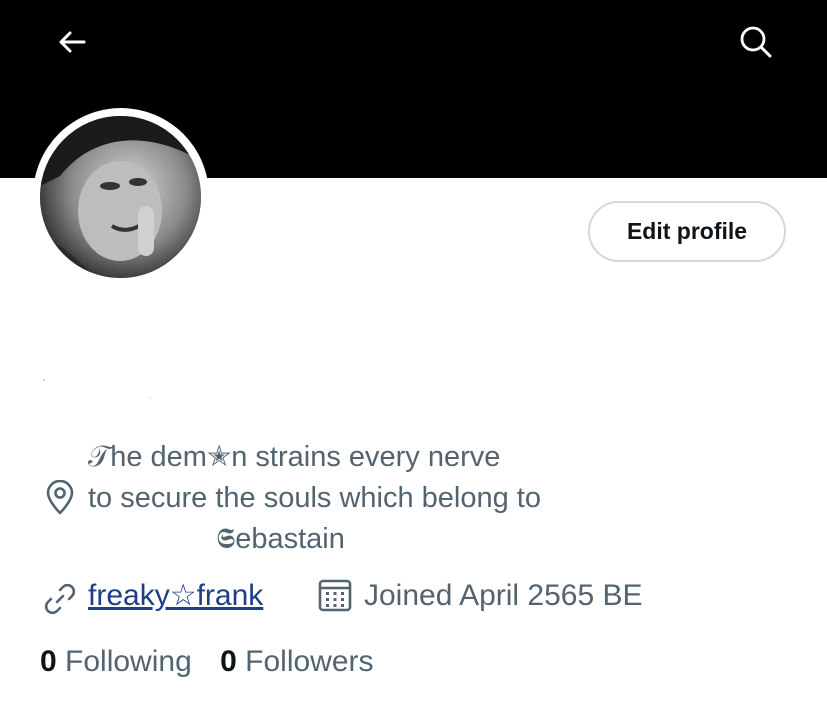 The height and width of the screenshot is (717, 827). What do you see at coordinates (280, 539) in the screenshot?
I see `bio-line: 𝕾ebastain` at bounding box center [280, 539].